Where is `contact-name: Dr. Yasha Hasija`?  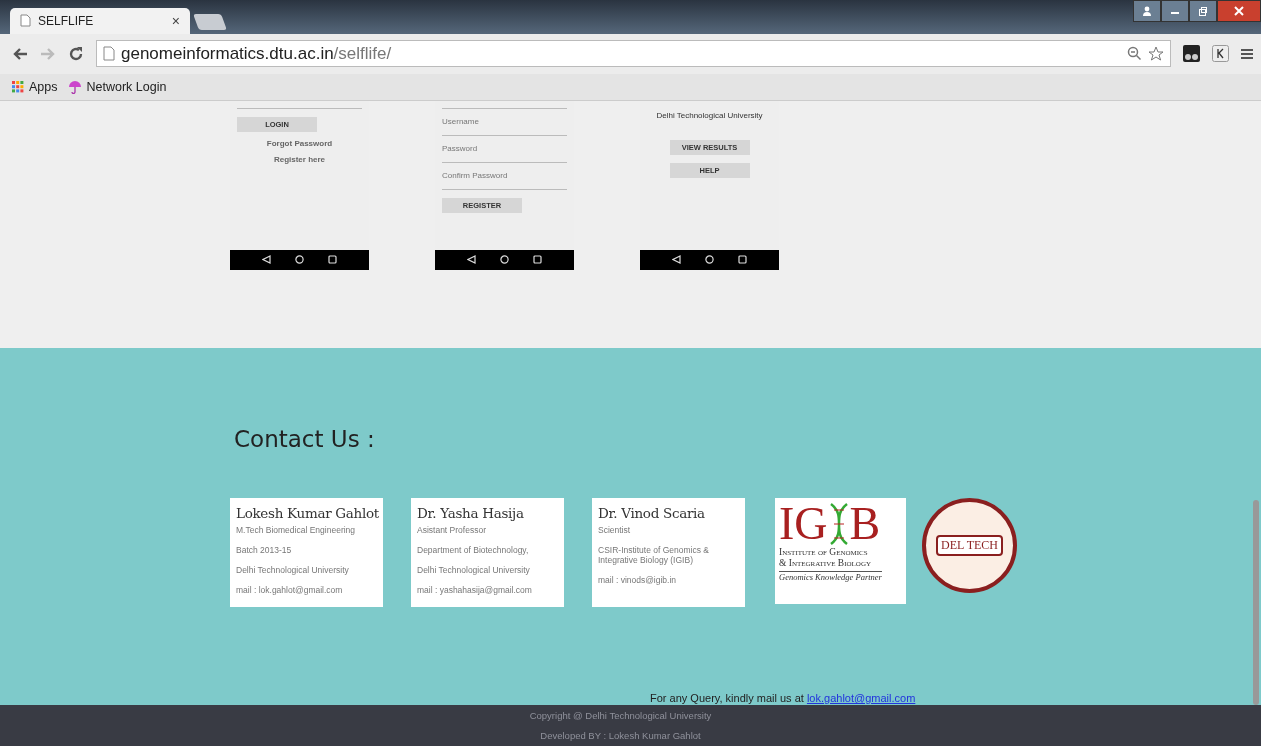
contact-name: Dr. Yasha Hasija is located at coordinates (471, 512).